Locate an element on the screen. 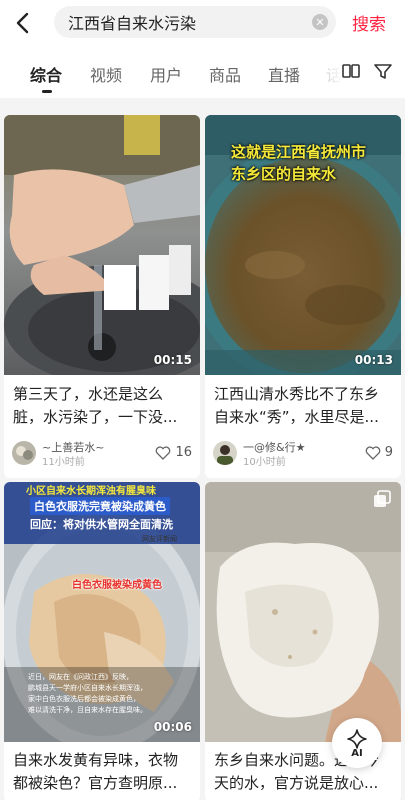 The width and height of the screenshot is (405, 800). video-duration: 00:06 is located at coordinates (172, 727).